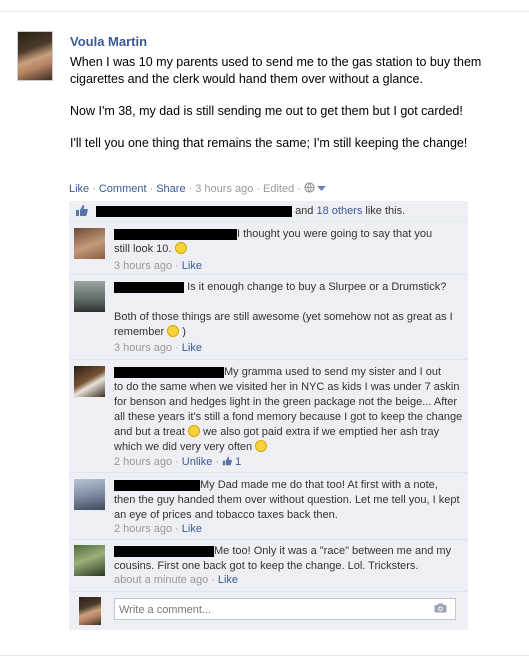 Image resolution: width=529 pixels, height=671 pixels. Describe the element at coordinates (264, 655) in the screenshot. I see `bottom-divider` at that location.